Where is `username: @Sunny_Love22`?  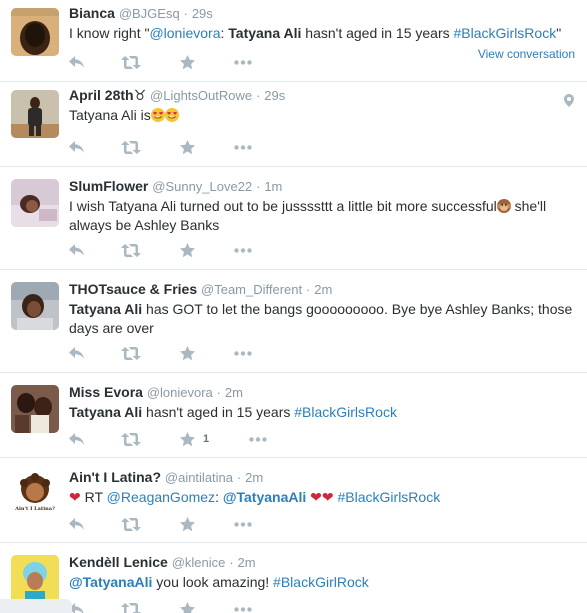
username: @Sunny_Love22 is located at coordinates (202, 186).